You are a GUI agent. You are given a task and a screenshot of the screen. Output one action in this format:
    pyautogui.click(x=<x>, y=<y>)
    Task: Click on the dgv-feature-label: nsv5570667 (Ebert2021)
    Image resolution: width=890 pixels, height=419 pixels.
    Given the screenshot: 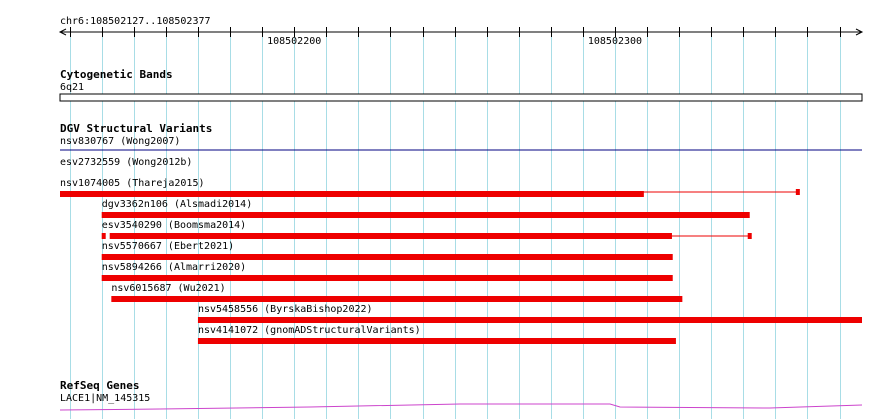 What is the action you would take?
    pyautogui.click(x=168, y=246)
    